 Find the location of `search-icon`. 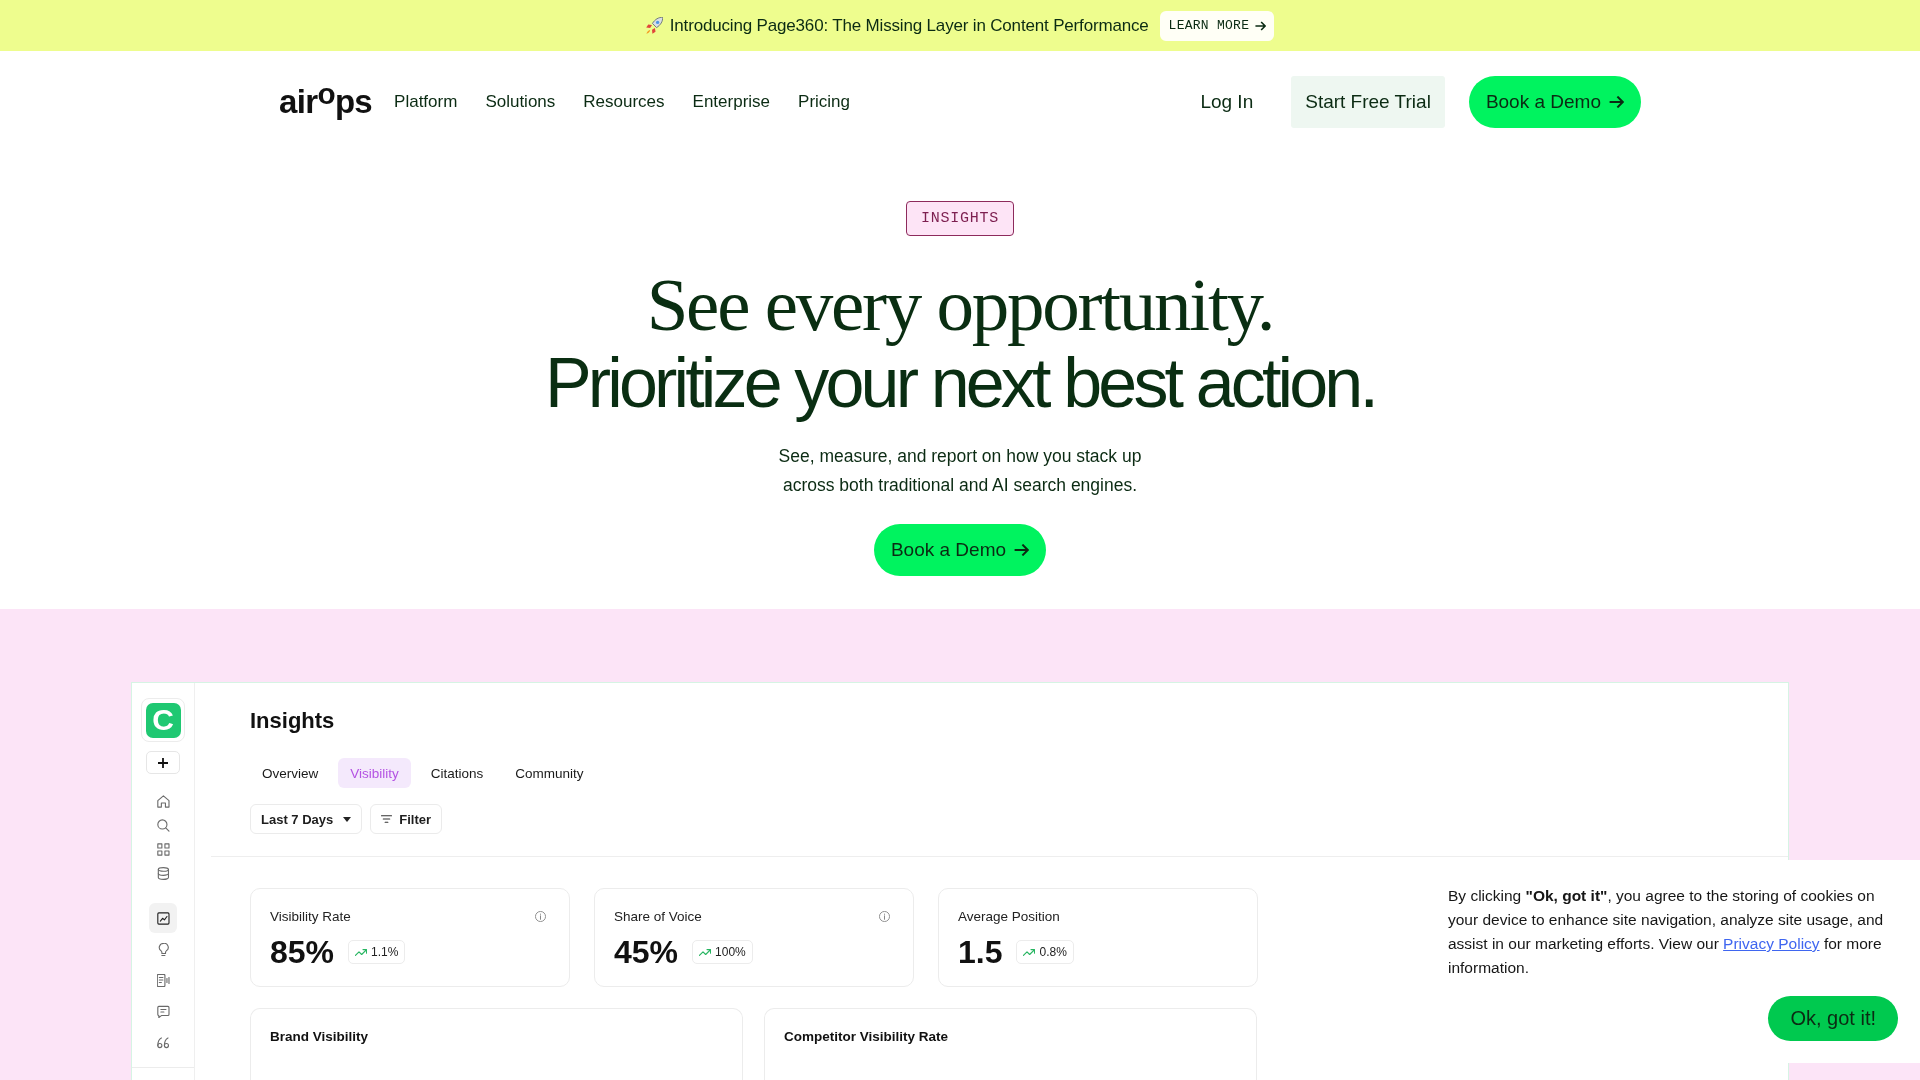

search-icon is located at coordinates (163, 825).